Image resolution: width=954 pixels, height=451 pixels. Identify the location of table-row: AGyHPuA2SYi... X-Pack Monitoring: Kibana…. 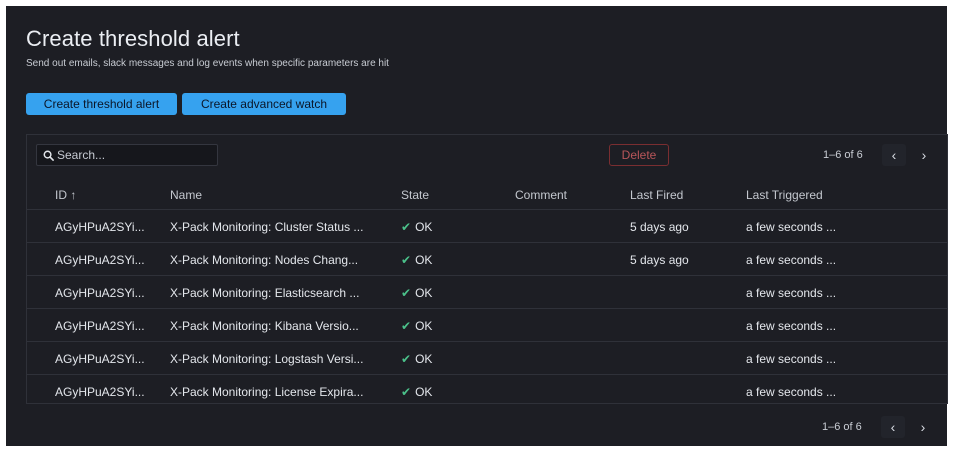
(487, 325).